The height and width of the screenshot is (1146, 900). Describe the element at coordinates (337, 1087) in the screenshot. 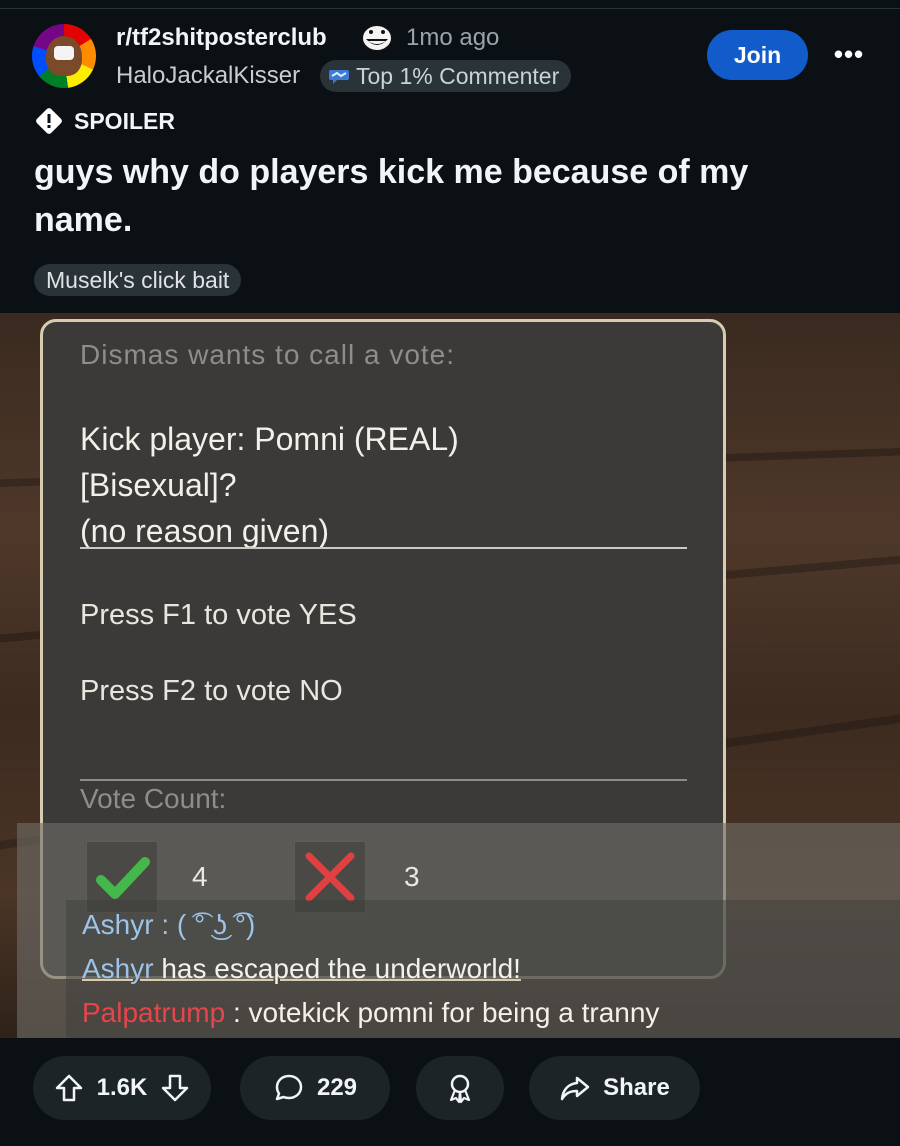

I see `comment-count: 229` at that location.